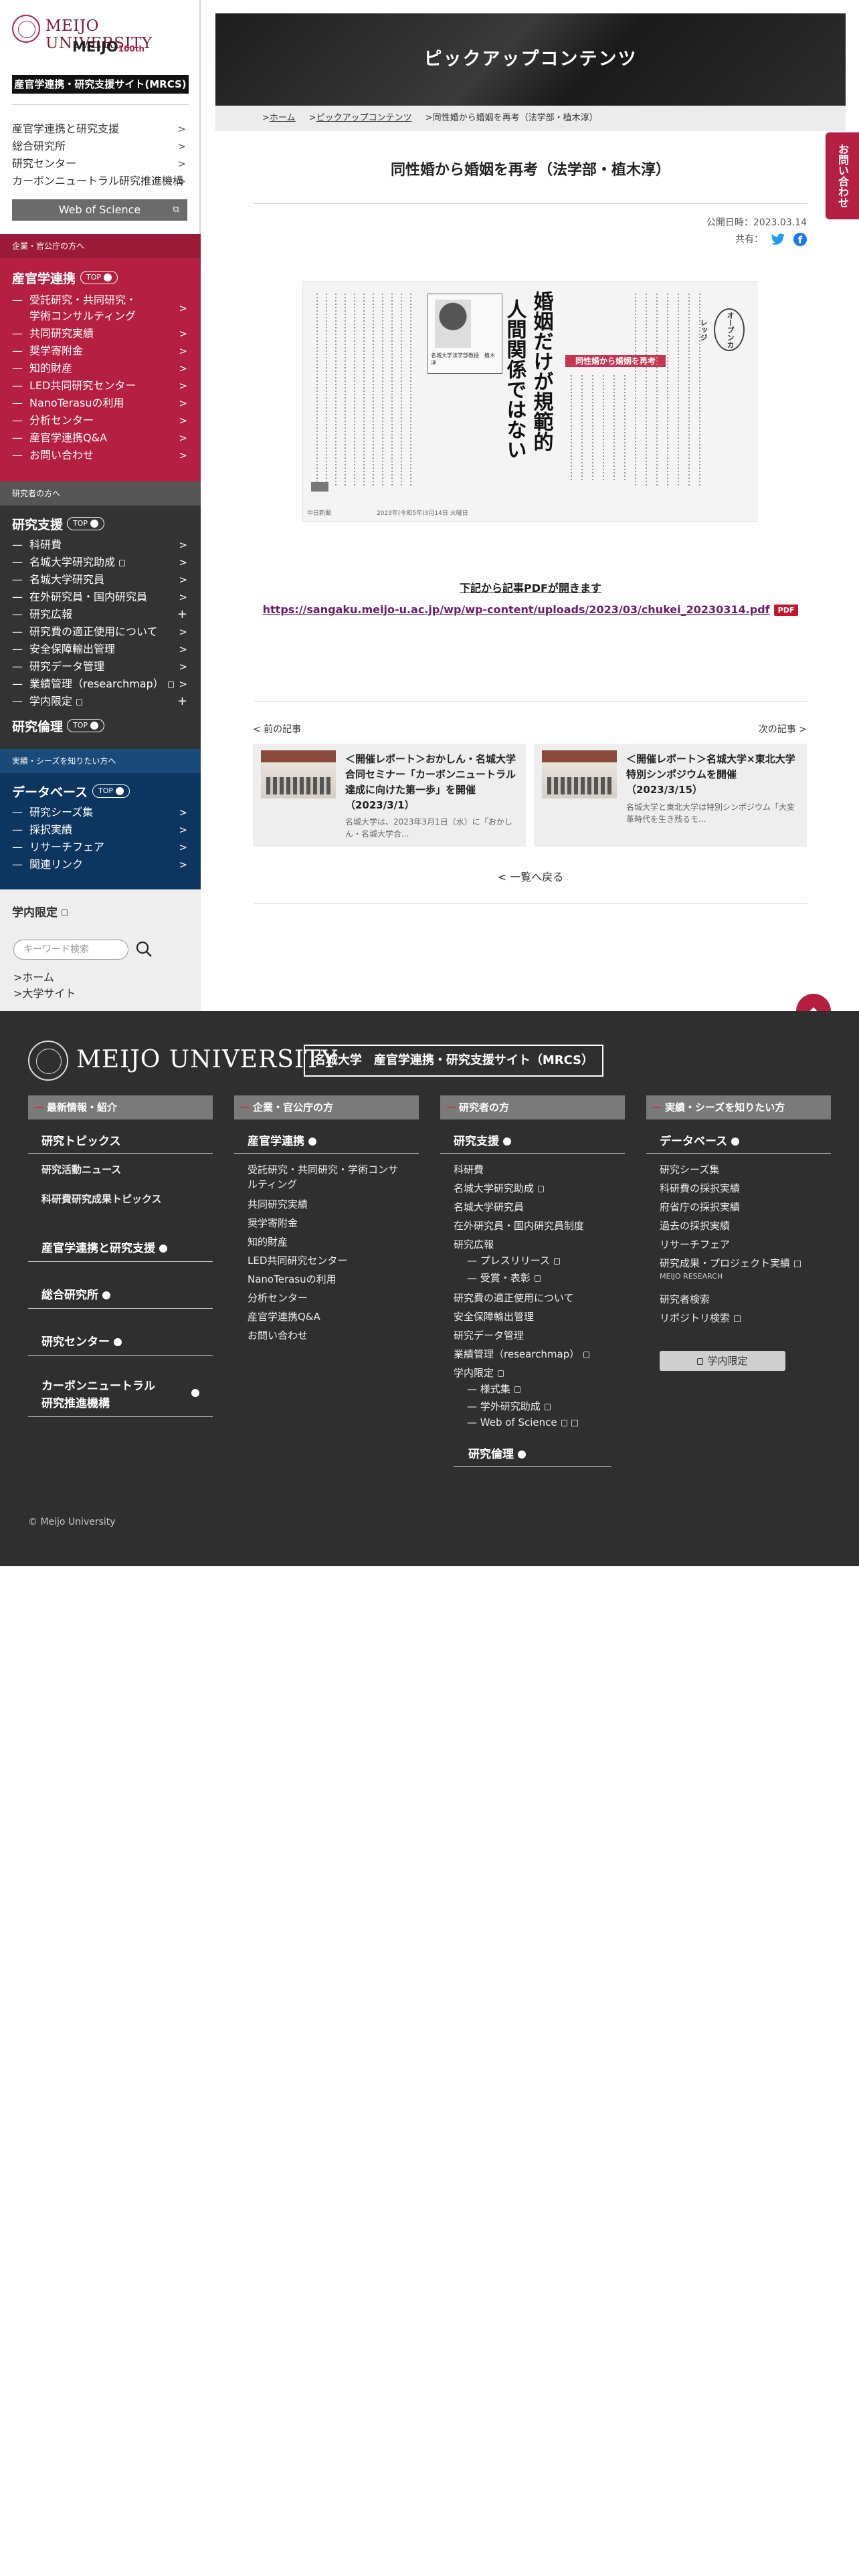 The width and height of the screenshot is (859, 2576). I want to click on footer-data: 研究データ管理, so click(489, 1335).